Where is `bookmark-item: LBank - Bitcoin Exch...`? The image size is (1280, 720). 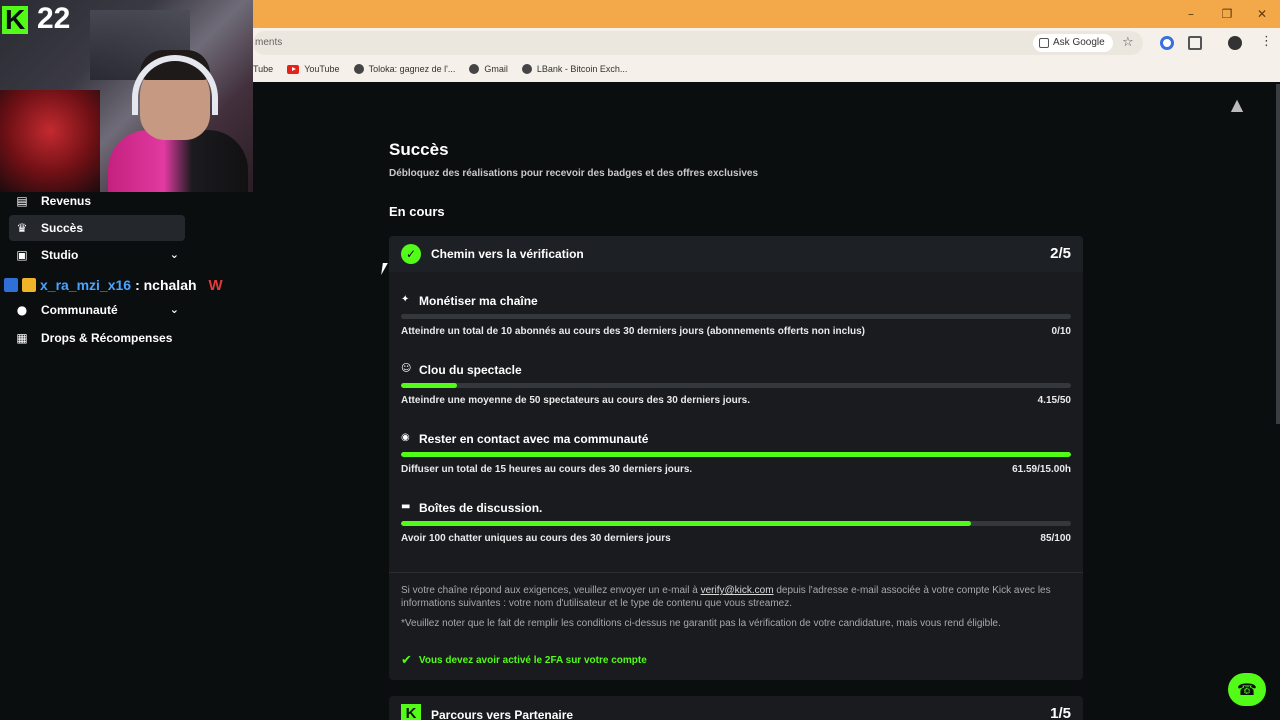 bookmark-item: LBank - Bitcoin Exch... is located at coordinates (574, 69).